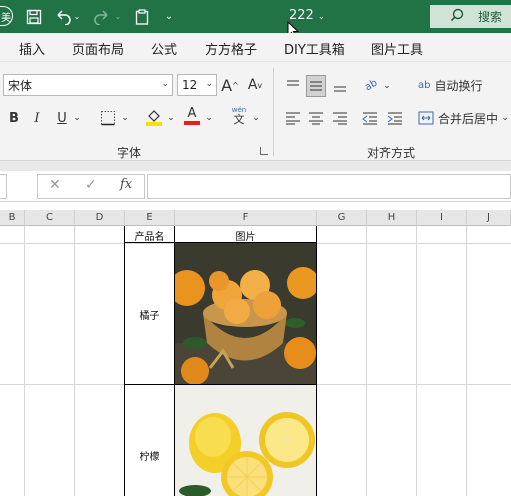 The height and width of the screenshot is (496, 511). I want to click on product-name-cell: 柠檬, so click(149, 455).